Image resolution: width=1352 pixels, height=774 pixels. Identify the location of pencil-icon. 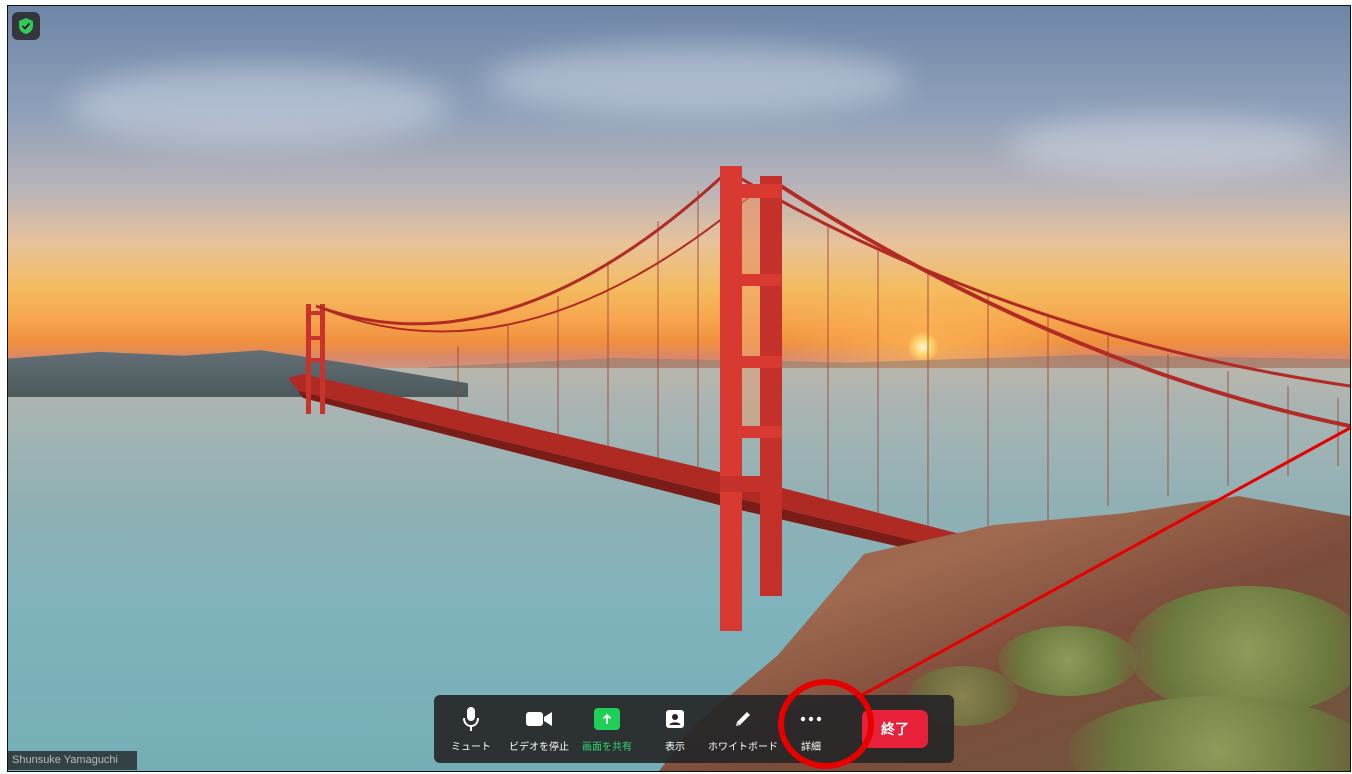
(743, 719).